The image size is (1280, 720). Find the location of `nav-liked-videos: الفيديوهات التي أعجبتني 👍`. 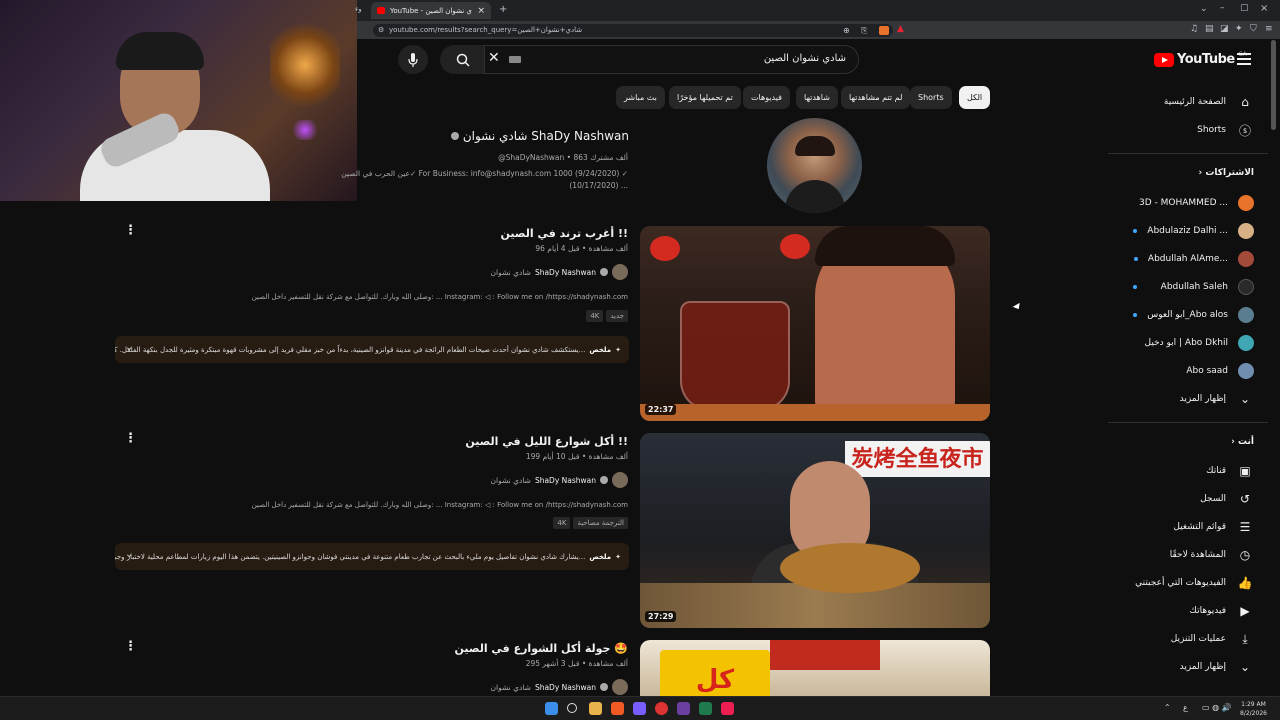

nav-liked-videos: الفيديوهات التي أعجبتني 👍 is located at coordinates (1188, 583).